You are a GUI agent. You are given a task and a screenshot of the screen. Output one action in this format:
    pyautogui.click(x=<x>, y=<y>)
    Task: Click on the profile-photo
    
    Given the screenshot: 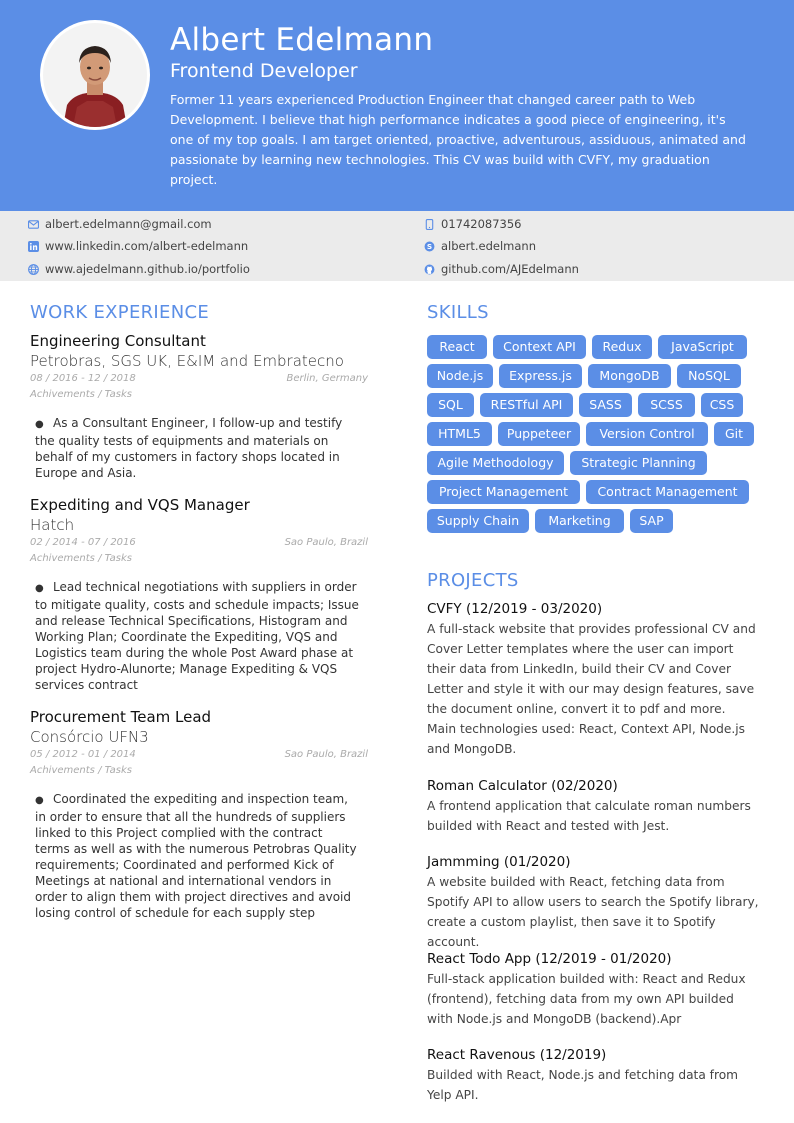 What is the action you would take?
    pyautogui.click(x=95, y=75)
    